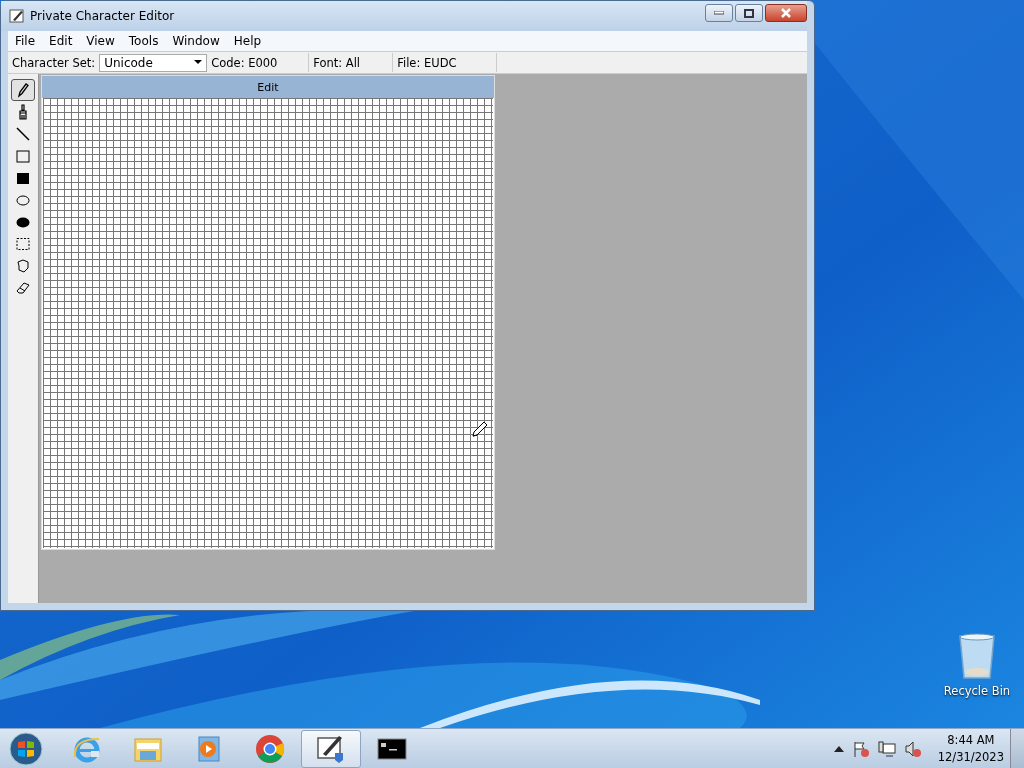  I want to click on edit-window-title: Edit, so click(268, 87).